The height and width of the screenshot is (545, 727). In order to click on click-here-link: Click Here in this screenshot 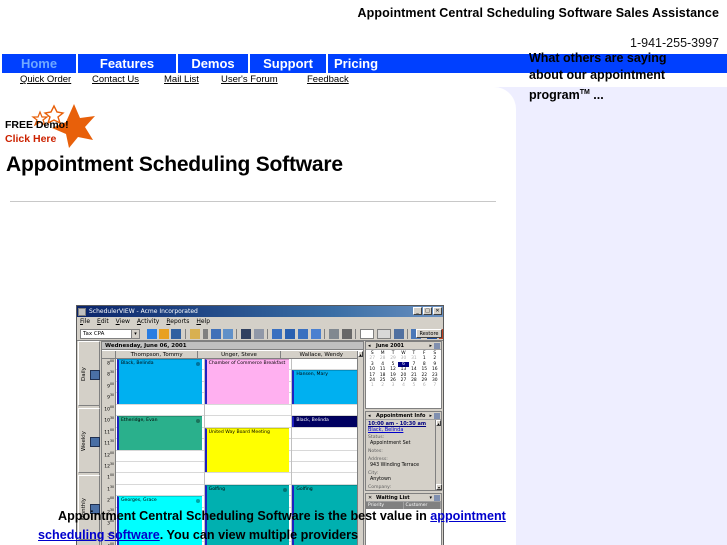, I will do `click(30, 139)`.